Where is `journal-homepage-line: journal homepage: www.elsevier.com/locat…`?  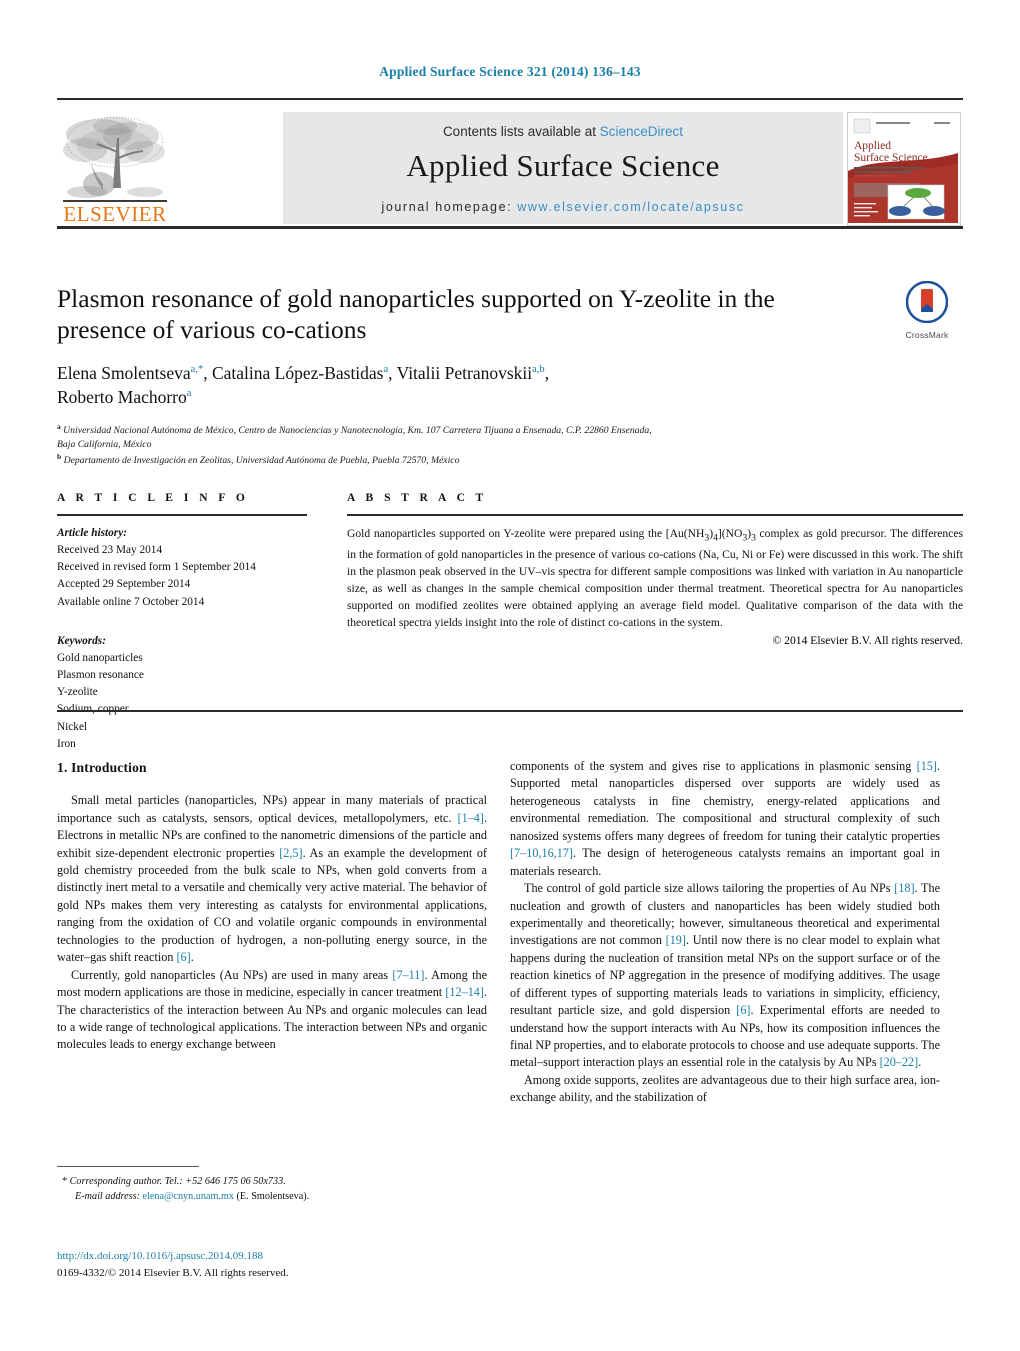
journal-homepage-line: journal homepage: www.elsevier.com/locat… is located at coordinates (563, 207).